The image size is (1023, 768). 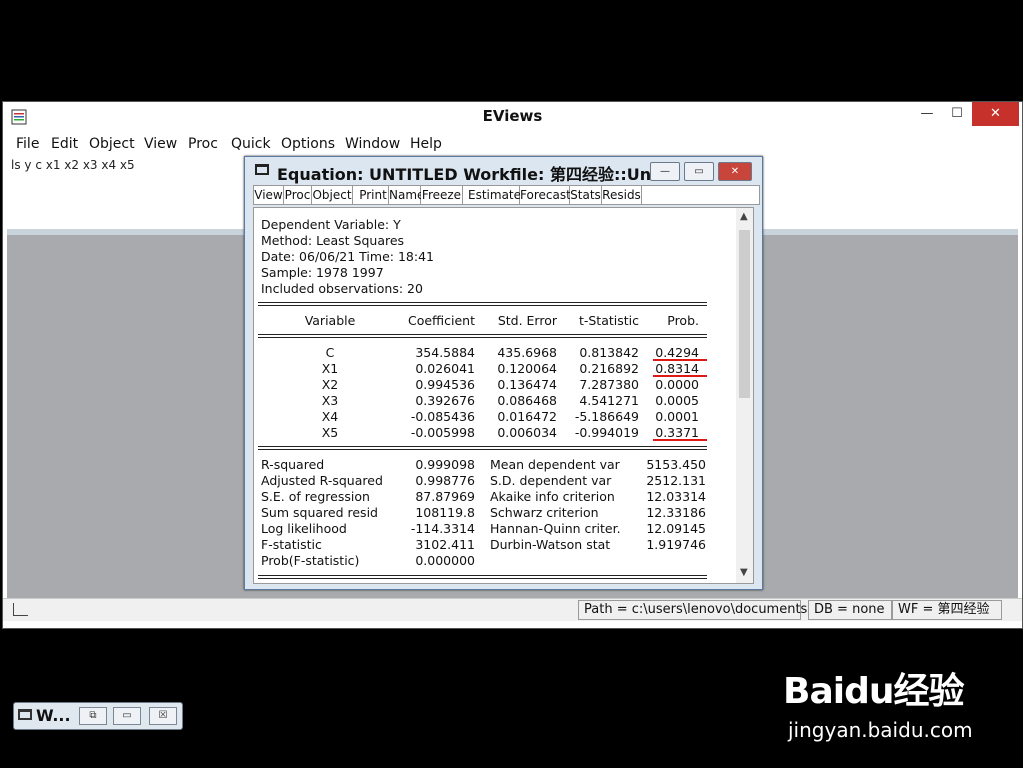 I want to click on stat-value: 0.000000, so click(x=445, y=560).